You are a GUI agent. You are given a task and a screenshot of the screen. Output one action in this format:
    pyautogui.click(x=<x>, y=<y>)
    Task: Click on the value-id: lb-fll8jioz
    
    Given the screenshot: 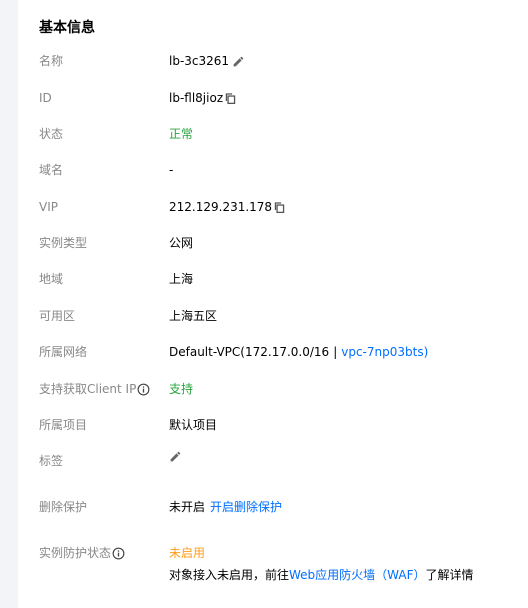 What is the action you would take?
    pyautogui.click(x=203, y=98)
    